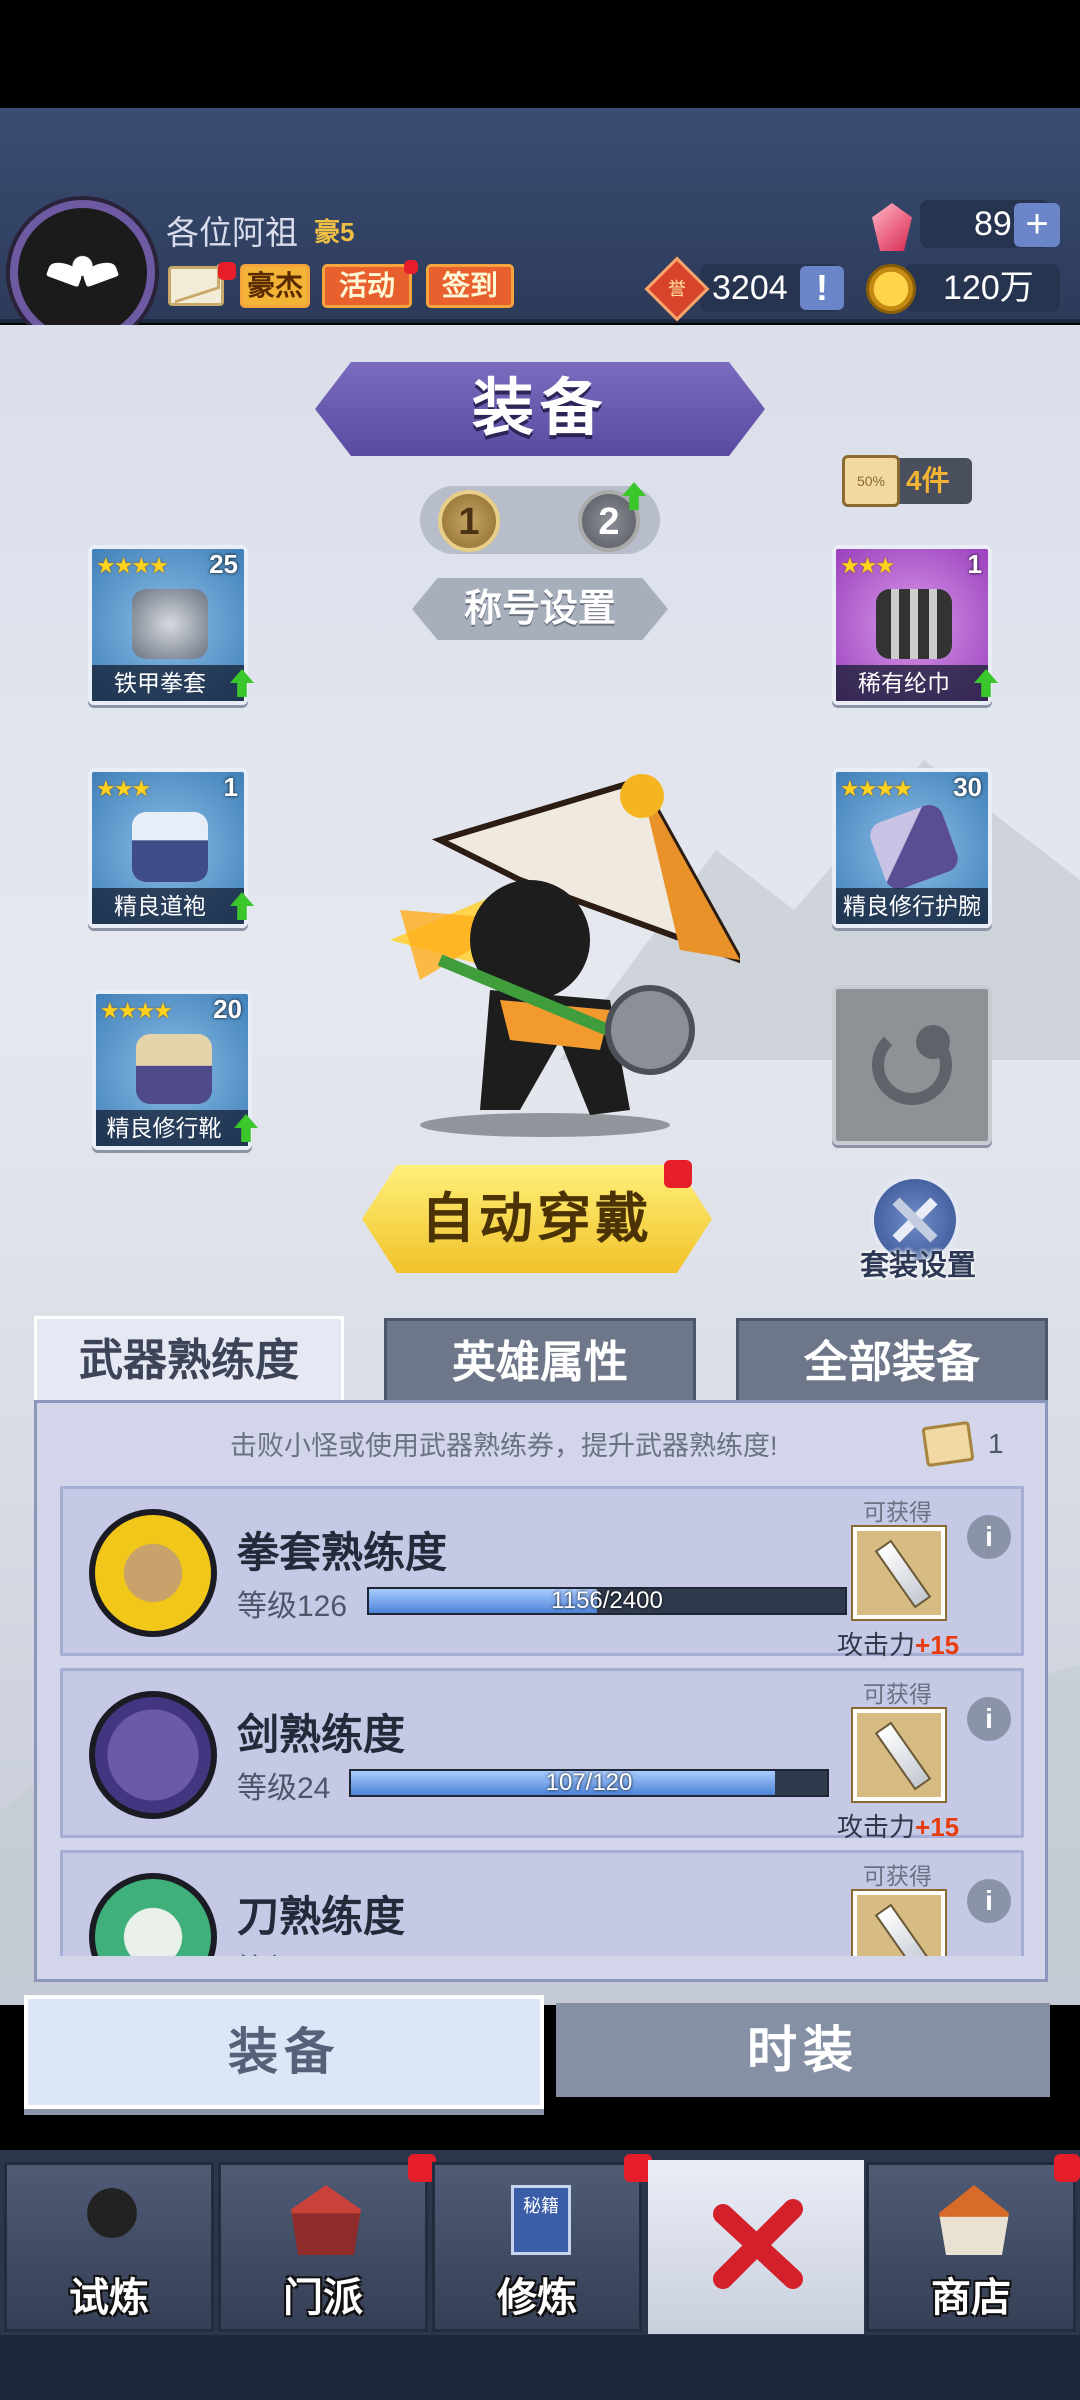 The image size is (1080, 2400). What do you see at coordinates (912, 683) in the screenshot?
I see `slot-label: 稀有纶巾` at bounding box center [912, 683].